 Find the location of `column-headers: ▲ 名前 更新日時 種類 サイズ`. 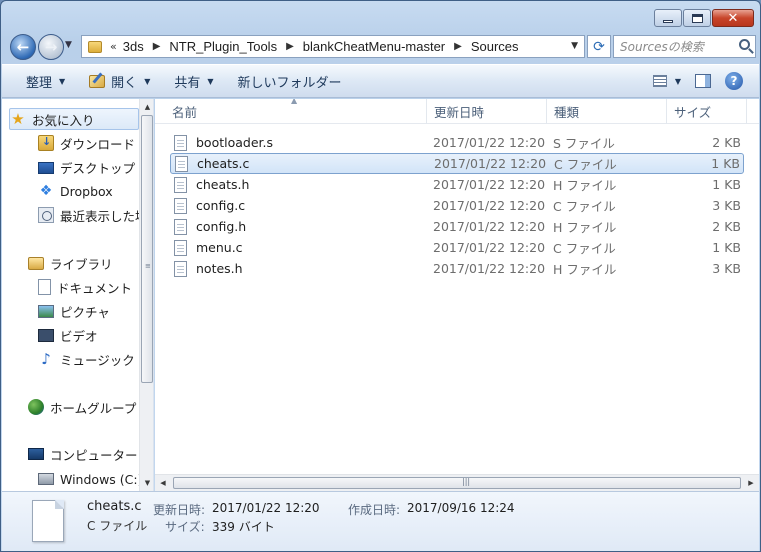

column-headers: ▲ 名前 更新日時 種類 サイズ is located at coordinates (457, 111).